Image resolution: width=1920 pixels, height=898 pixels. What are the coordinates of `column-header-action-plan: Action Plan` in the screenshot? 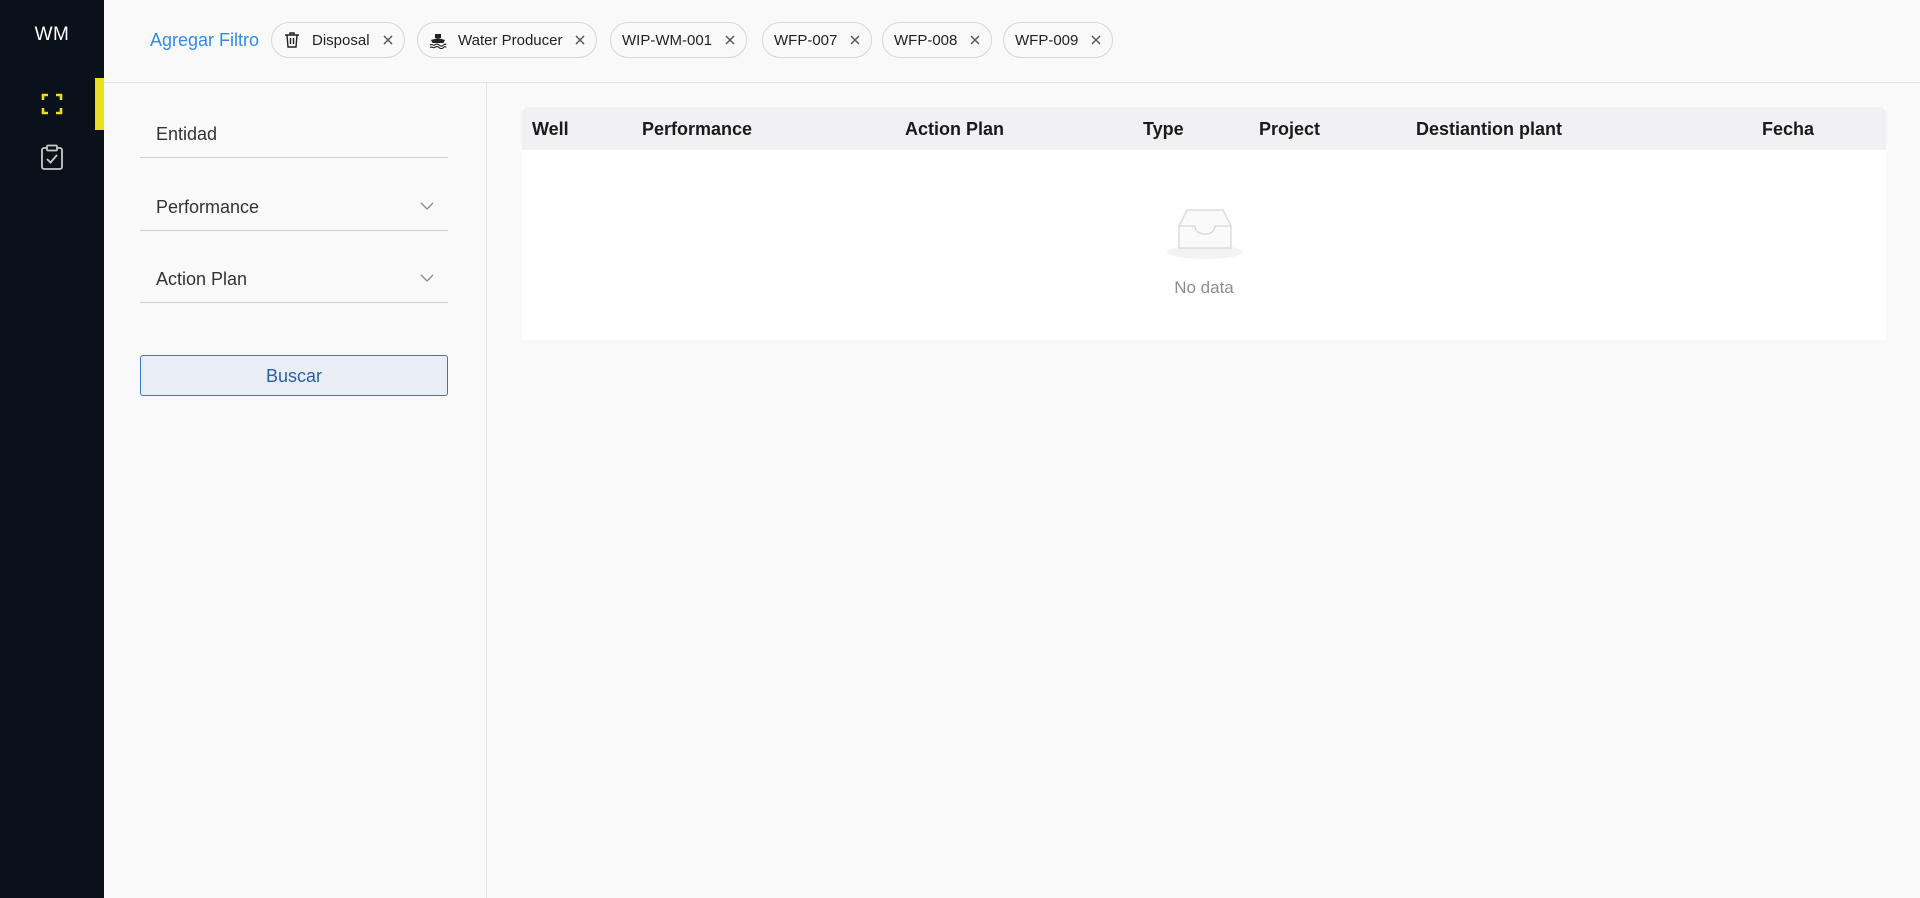 It's located at (954, 129).